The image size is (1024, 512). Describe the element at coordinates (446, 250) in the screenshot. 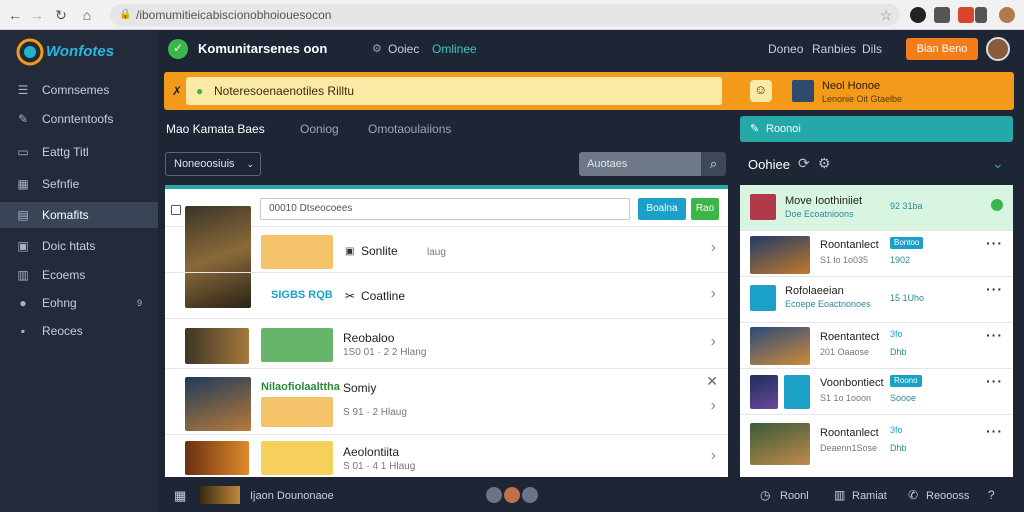

I see `list-item: ▣ Sonlite laug ›` at that location.